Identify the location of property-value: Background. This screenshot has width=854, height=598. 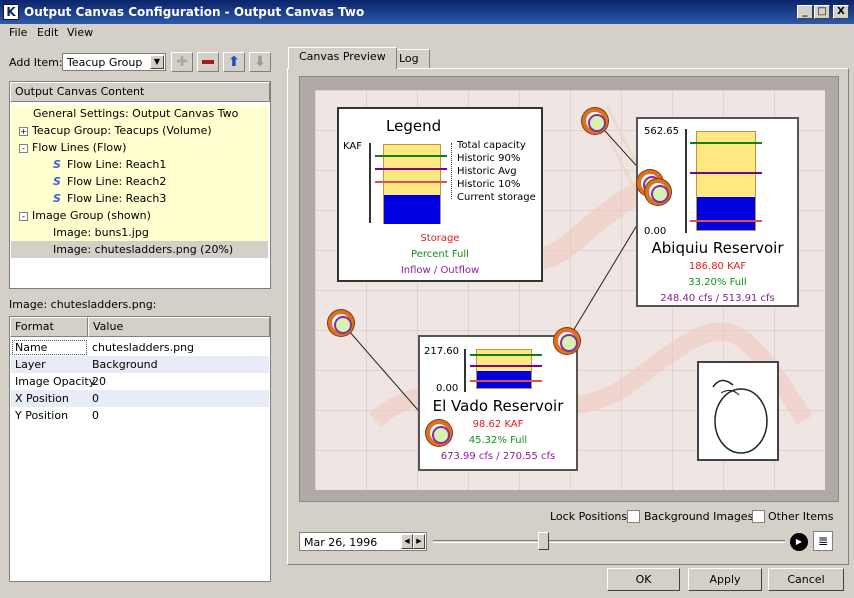
(125, 364).